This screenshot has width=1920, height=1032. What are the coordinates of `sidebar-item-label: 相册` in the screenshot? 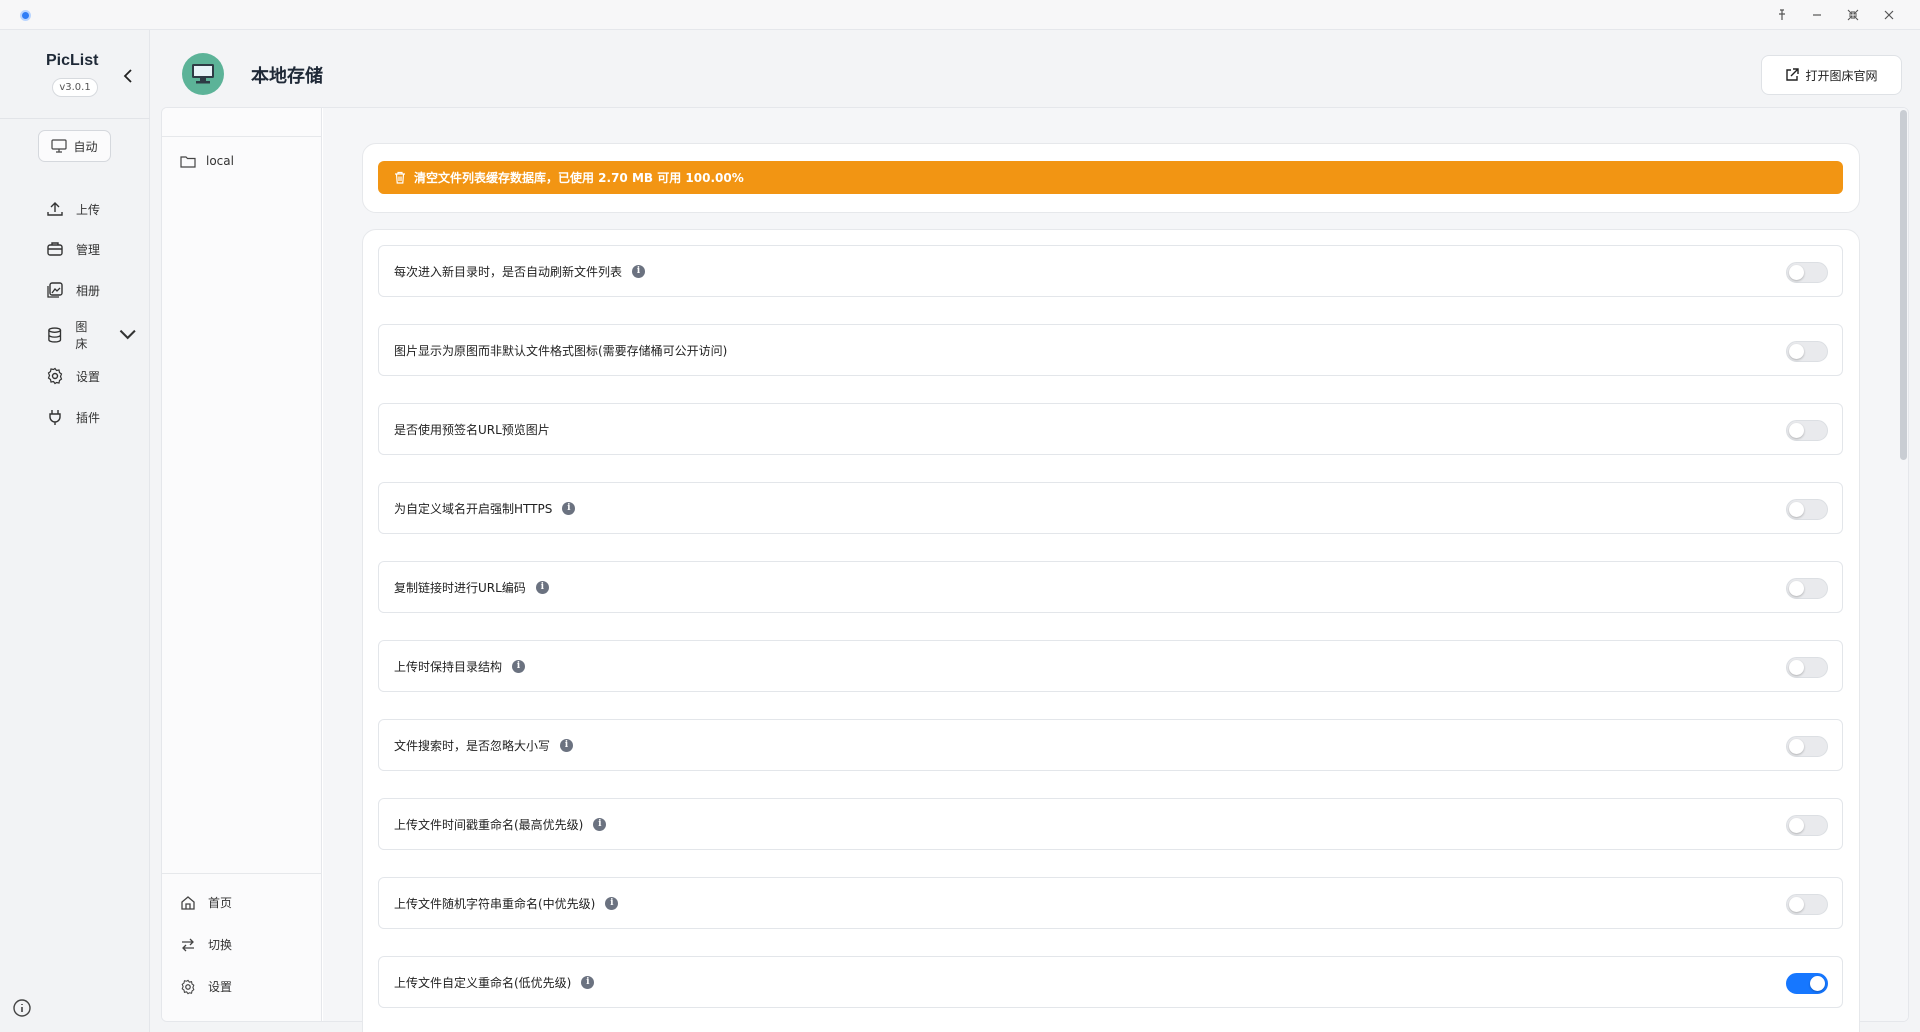 It's located at (88, 290).